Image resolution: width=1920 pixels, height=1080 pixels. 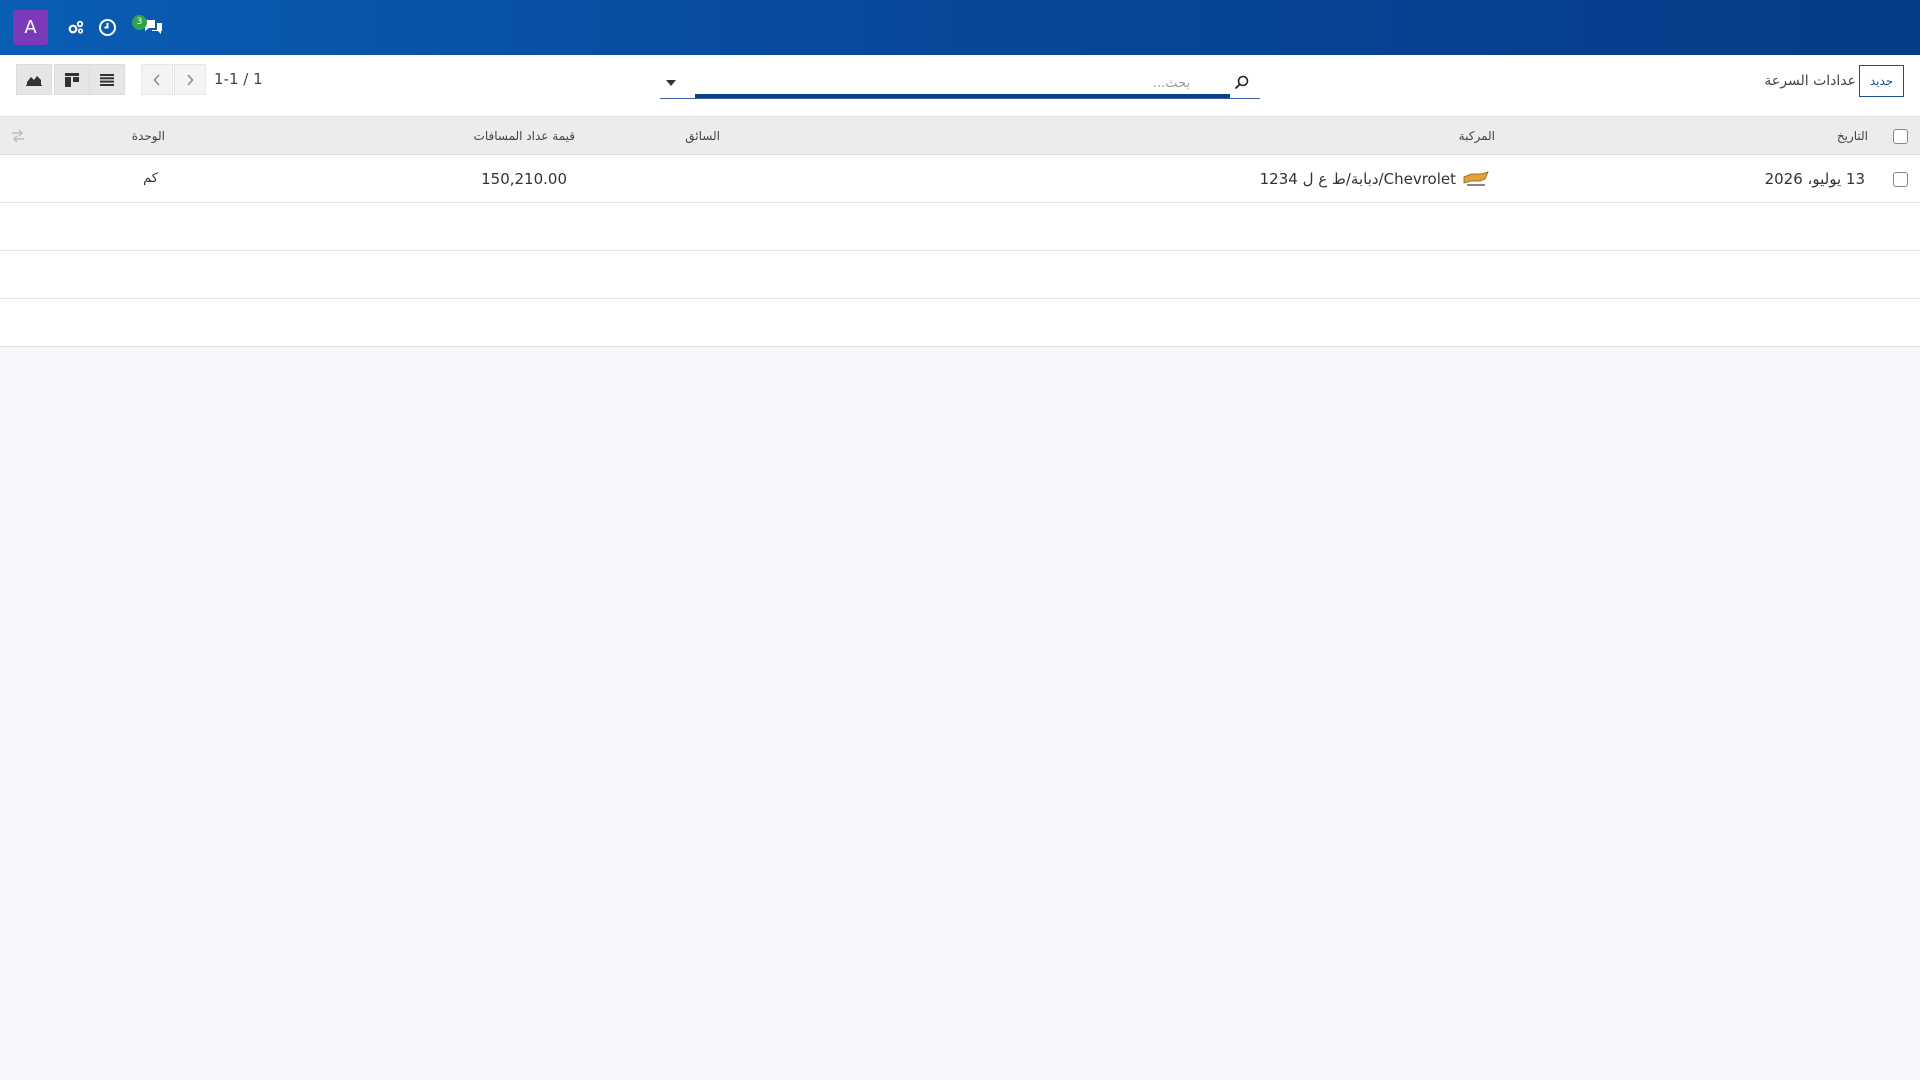 What do you see at coordinates (18, 136) in the screenshot?
I see `optional-columns-icon` at bounding box center [18, 136].